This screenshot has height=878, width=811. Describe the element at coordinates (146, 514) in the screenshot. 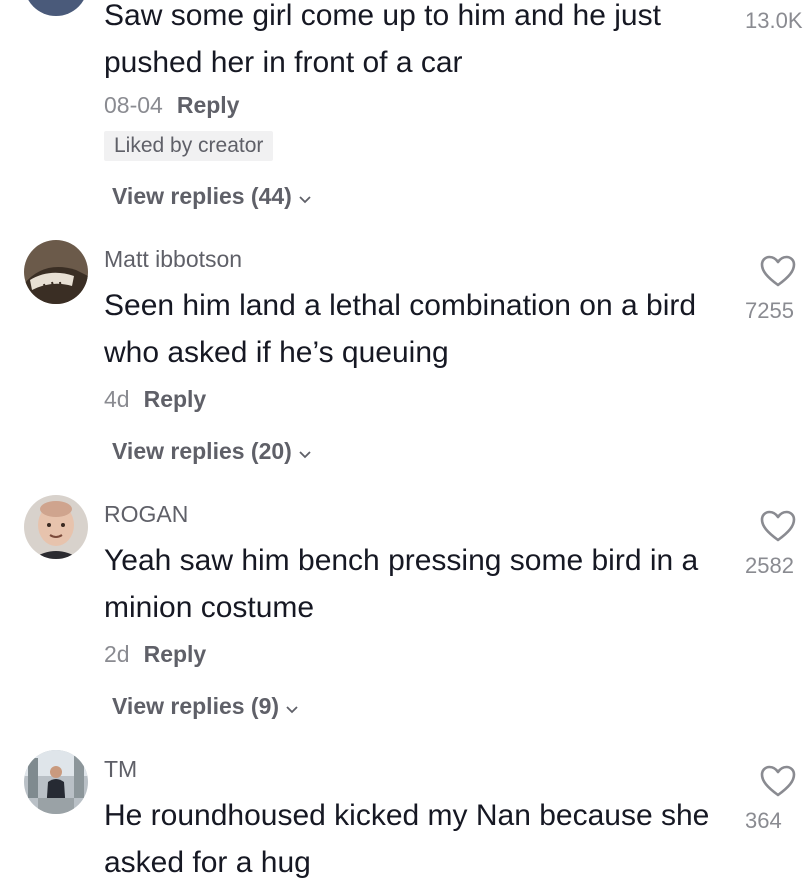

I see `comment-username: ROGAN` at that location.